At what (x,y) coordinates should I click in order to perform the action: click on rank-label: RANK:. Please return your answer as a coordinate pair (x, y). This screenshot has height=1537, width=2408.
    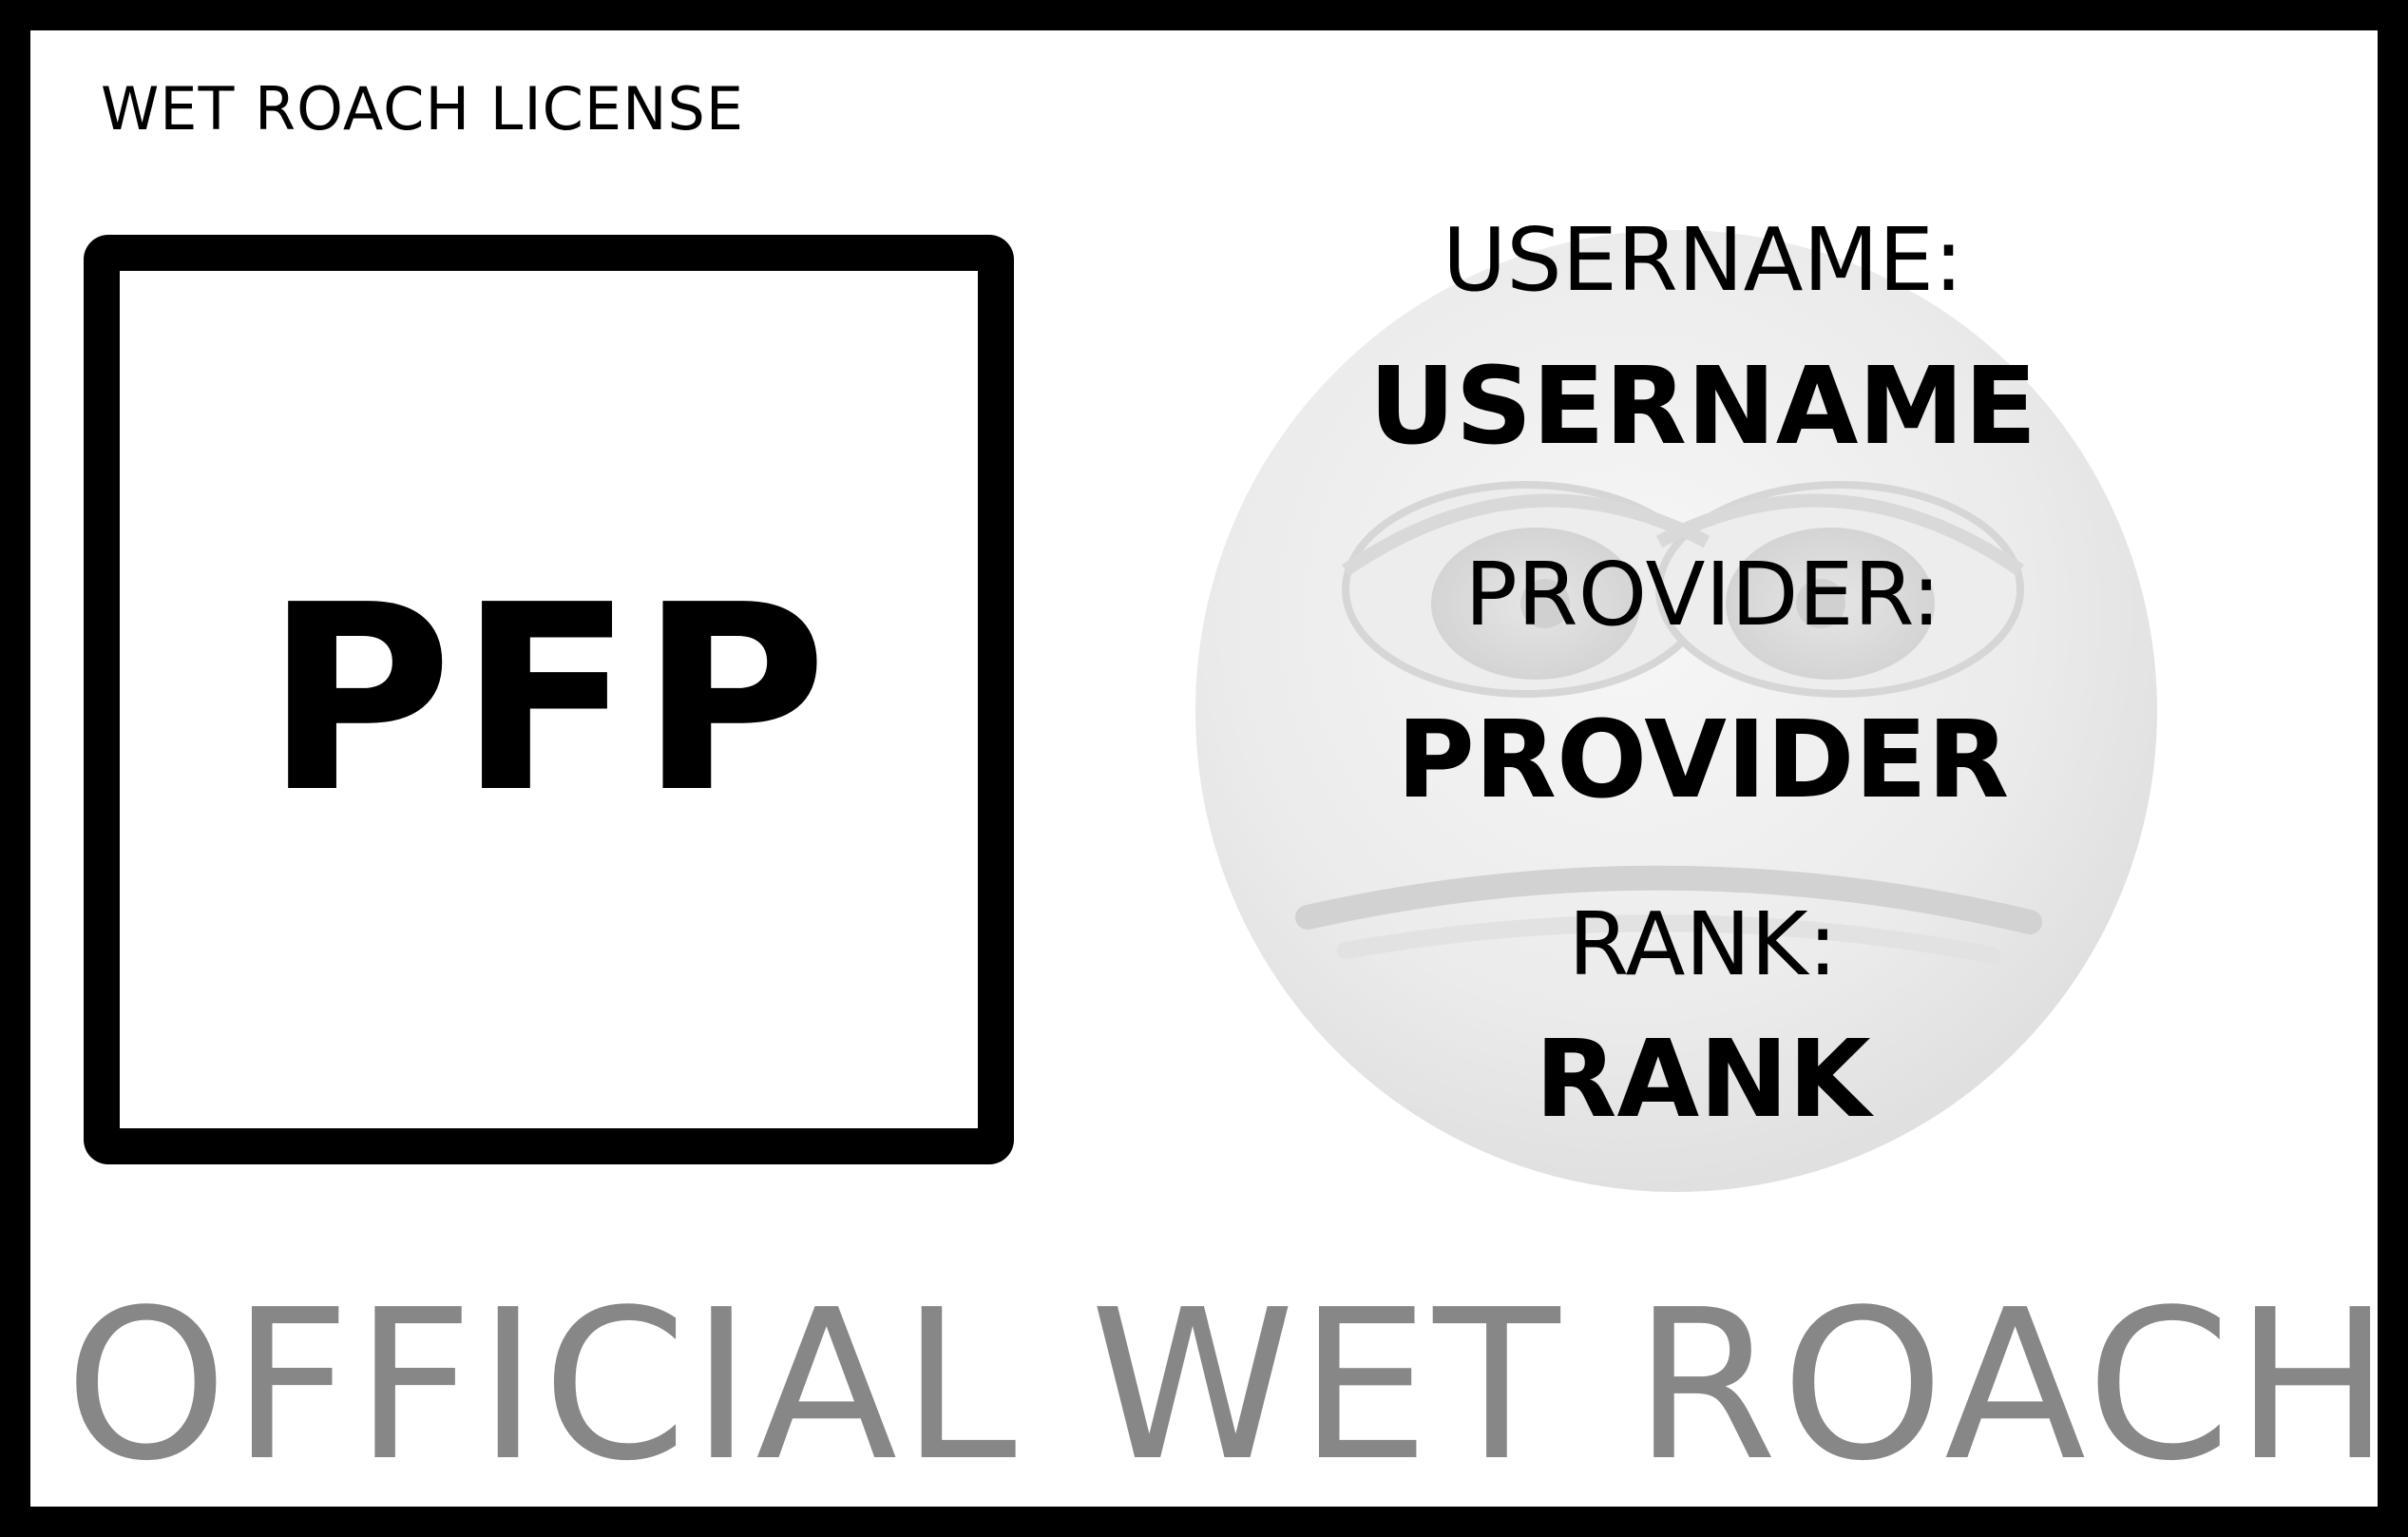
    Looking at the image, I should click on (1703, 944).